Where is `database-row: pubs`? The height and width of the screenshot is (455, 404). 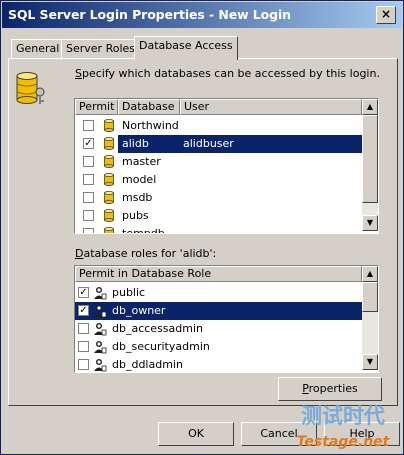 database-row: pubs is located at coordinates (218, 216).